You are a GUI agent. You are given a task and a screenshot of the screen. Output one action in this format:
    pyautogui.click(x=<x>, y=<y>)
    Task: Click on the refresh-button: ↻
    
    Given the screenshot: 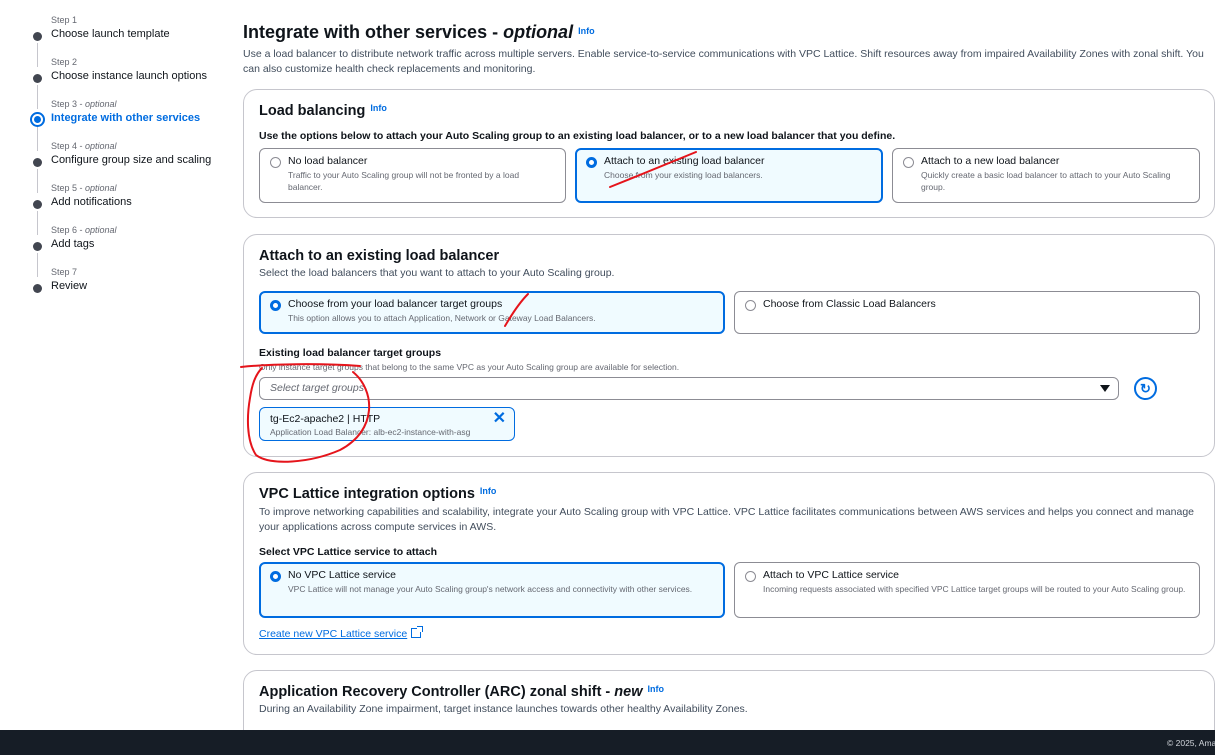 What is the action you would take?
    pyautogui.click(x=1145, y=388)
    